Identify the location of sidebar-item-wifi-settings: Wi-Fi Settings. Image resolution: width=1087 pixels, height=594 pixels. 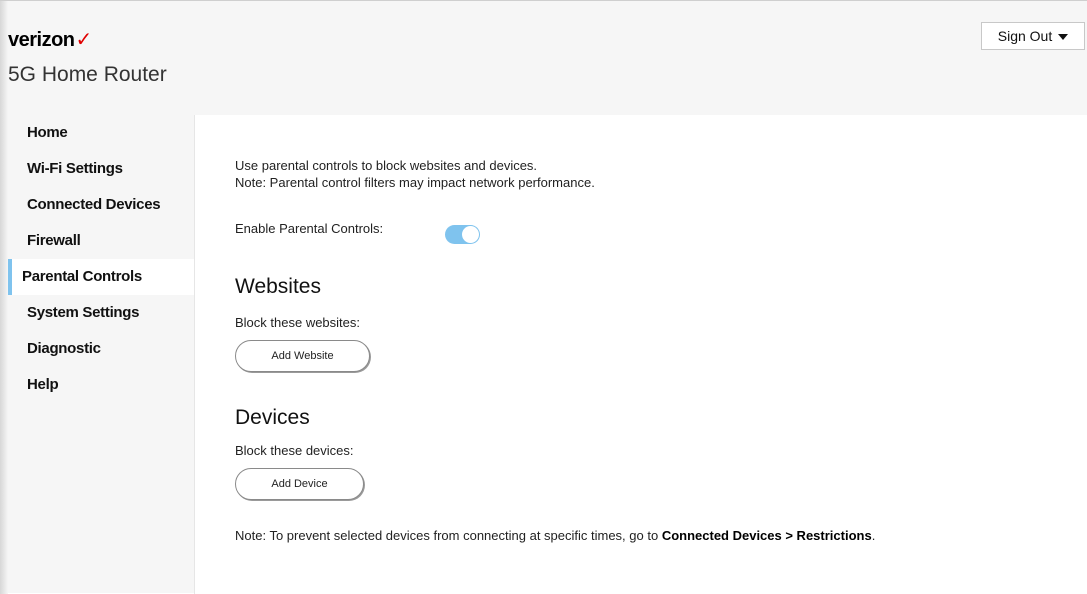
(101, 169).